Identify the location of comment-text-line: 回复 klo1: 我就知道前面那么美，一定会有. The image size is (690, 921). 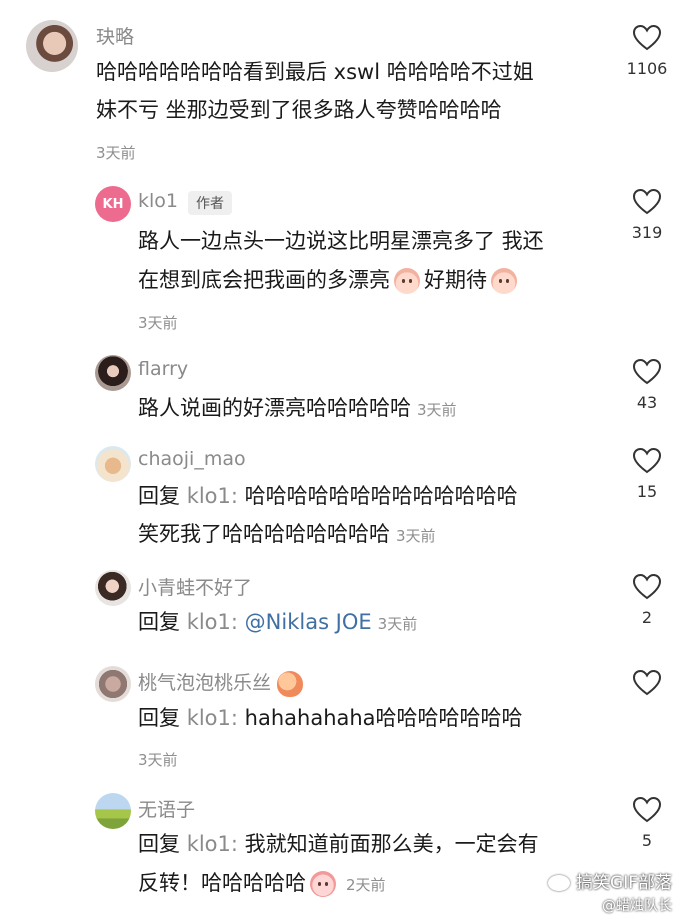
(338, 844).